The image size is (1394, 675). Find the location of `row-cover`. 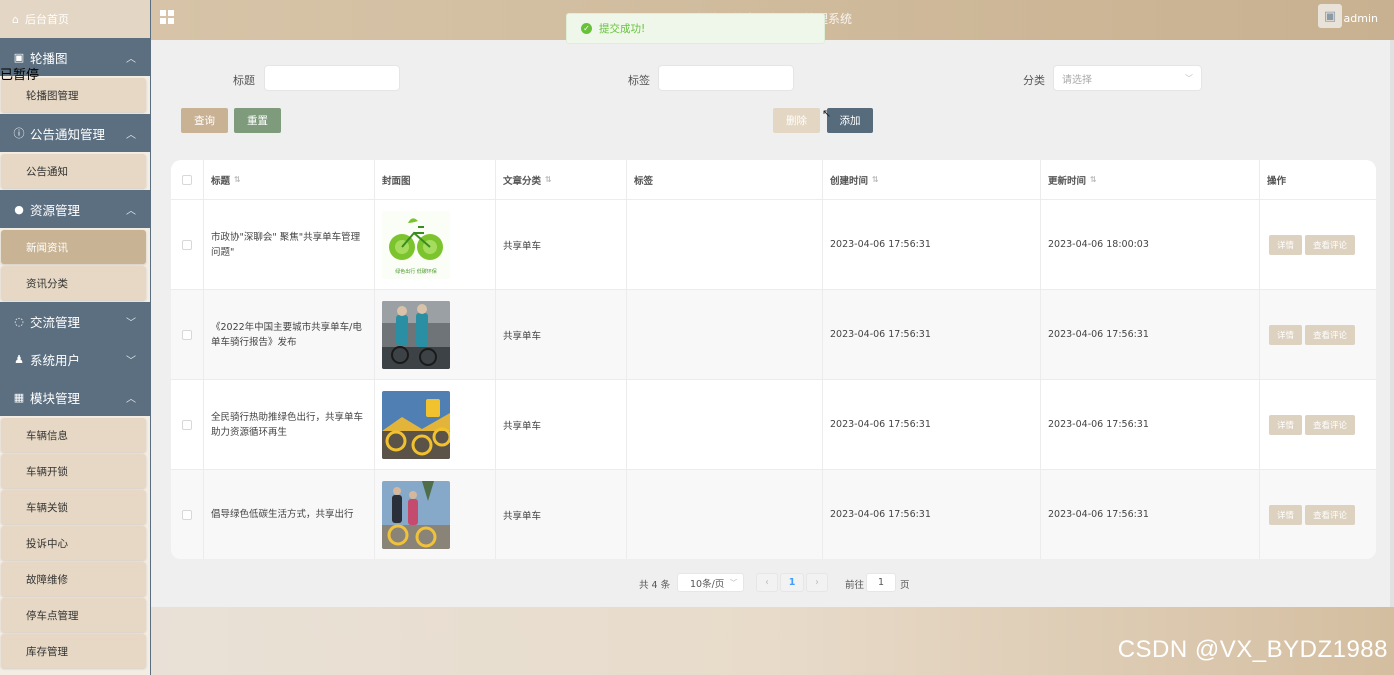

row-cover is located at coordinates (435, 424).